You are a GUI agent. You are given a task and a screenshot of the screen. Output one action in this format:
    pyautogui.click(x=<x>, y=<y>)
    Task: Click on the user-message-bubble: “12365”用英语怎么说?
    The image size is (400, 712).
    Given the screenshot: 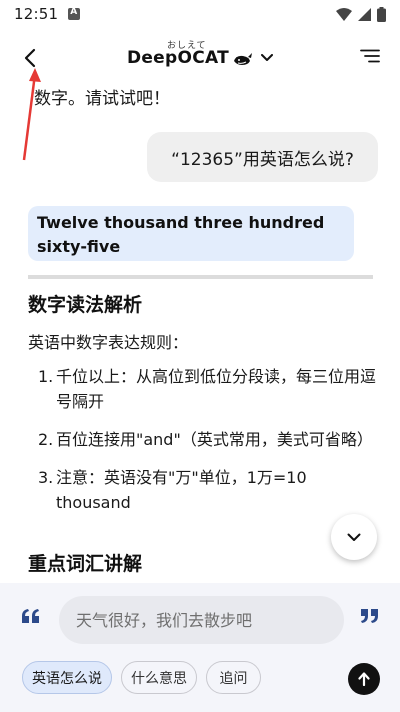 What is the action you would take?
    pyautogui.click(x=262, y=157)
    